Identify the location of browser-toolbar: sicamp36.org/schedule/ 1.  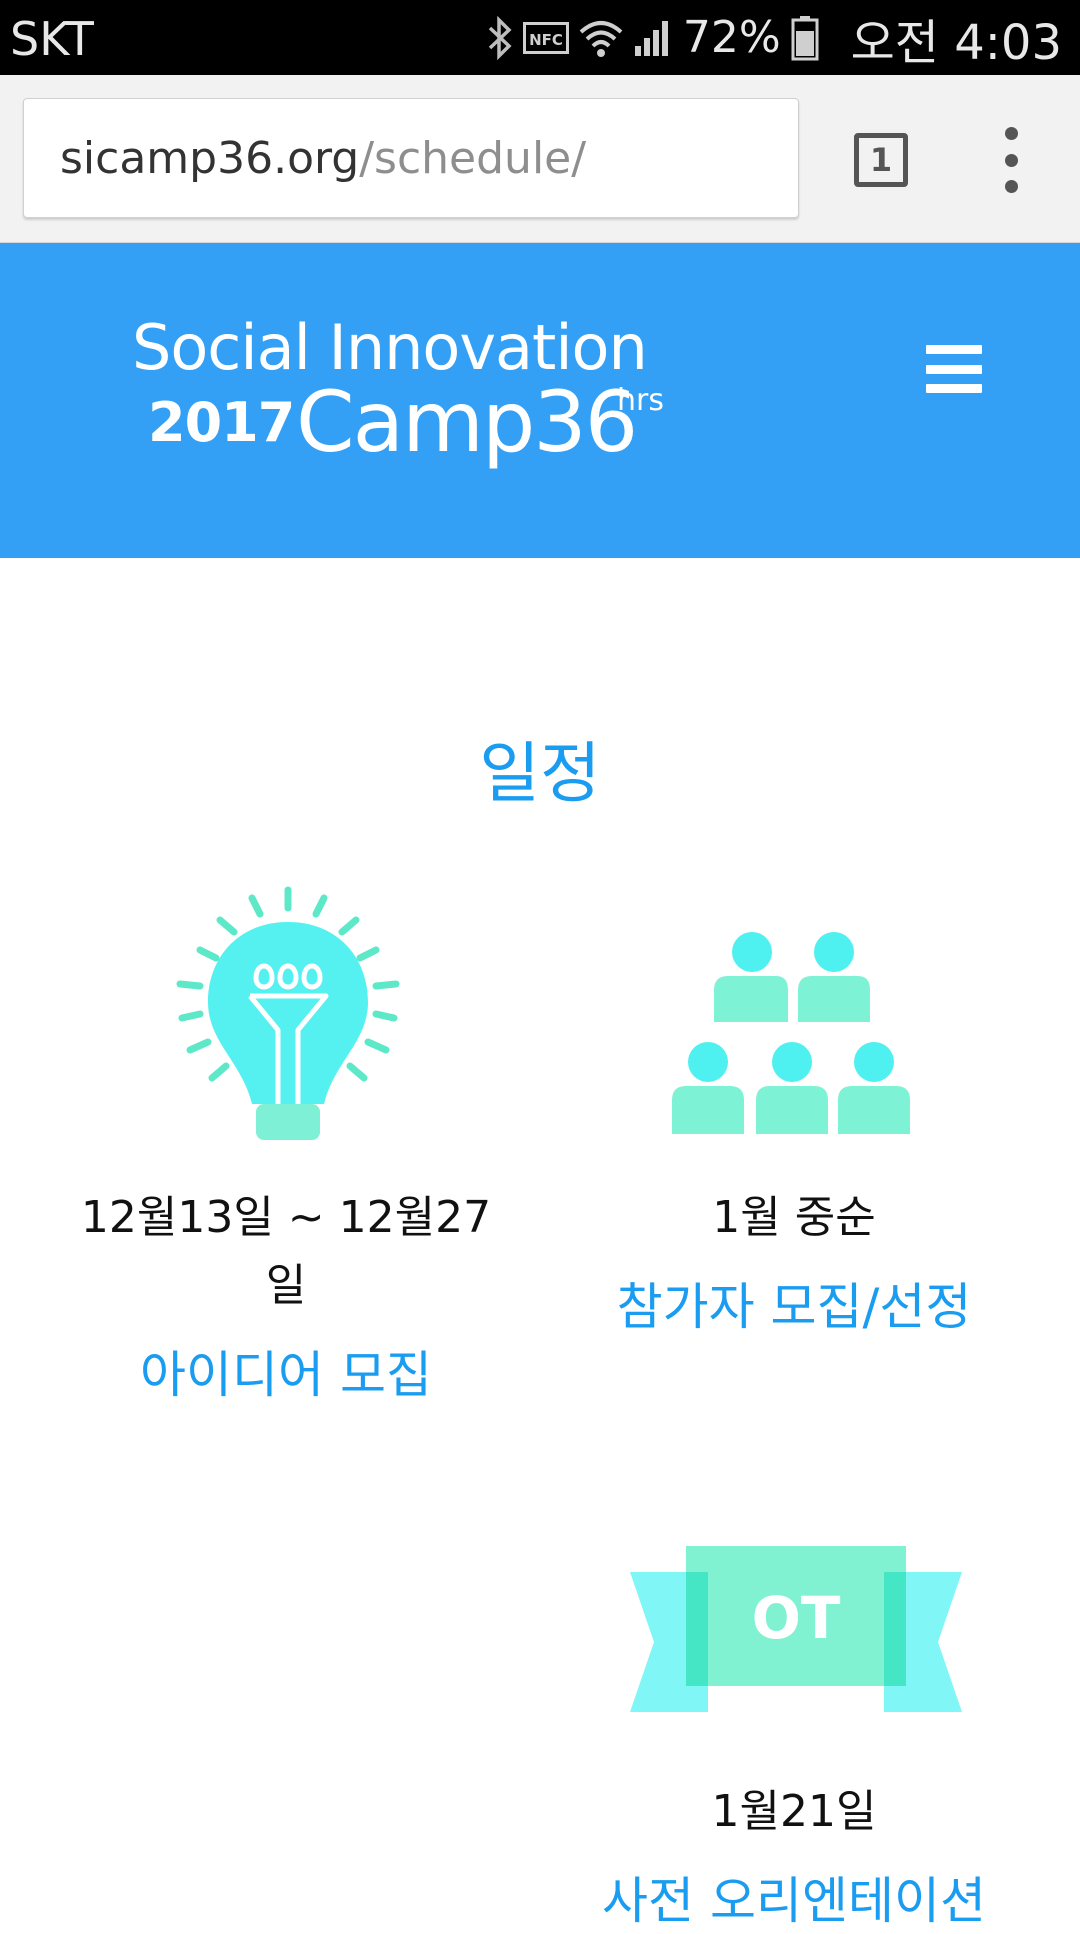
(540, 159).